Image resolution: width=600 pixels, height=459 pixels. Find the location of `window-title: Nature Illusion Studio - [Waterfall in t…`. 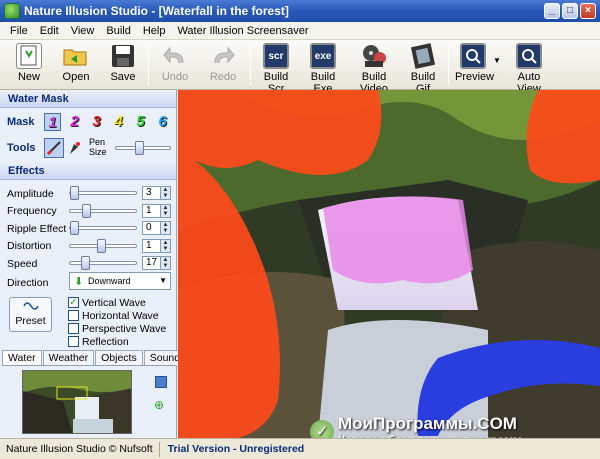

window-title: Nature Illusion Studio - [Waterfall in t… is located at coordinates (156, 11).